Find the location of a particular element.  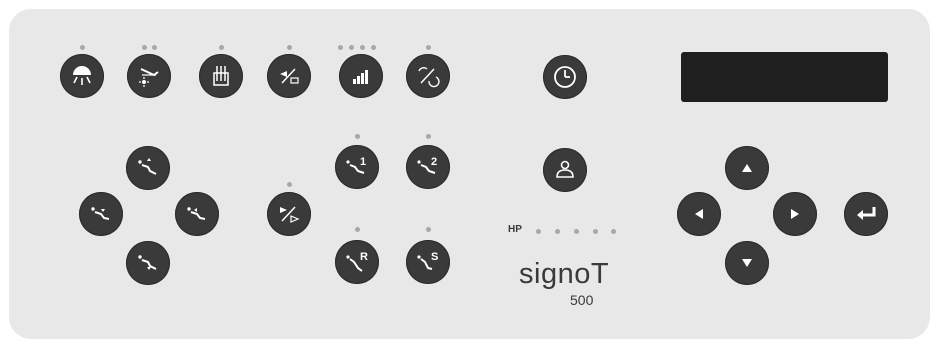

brand-name: signoT is located at coordinates (564, 274).